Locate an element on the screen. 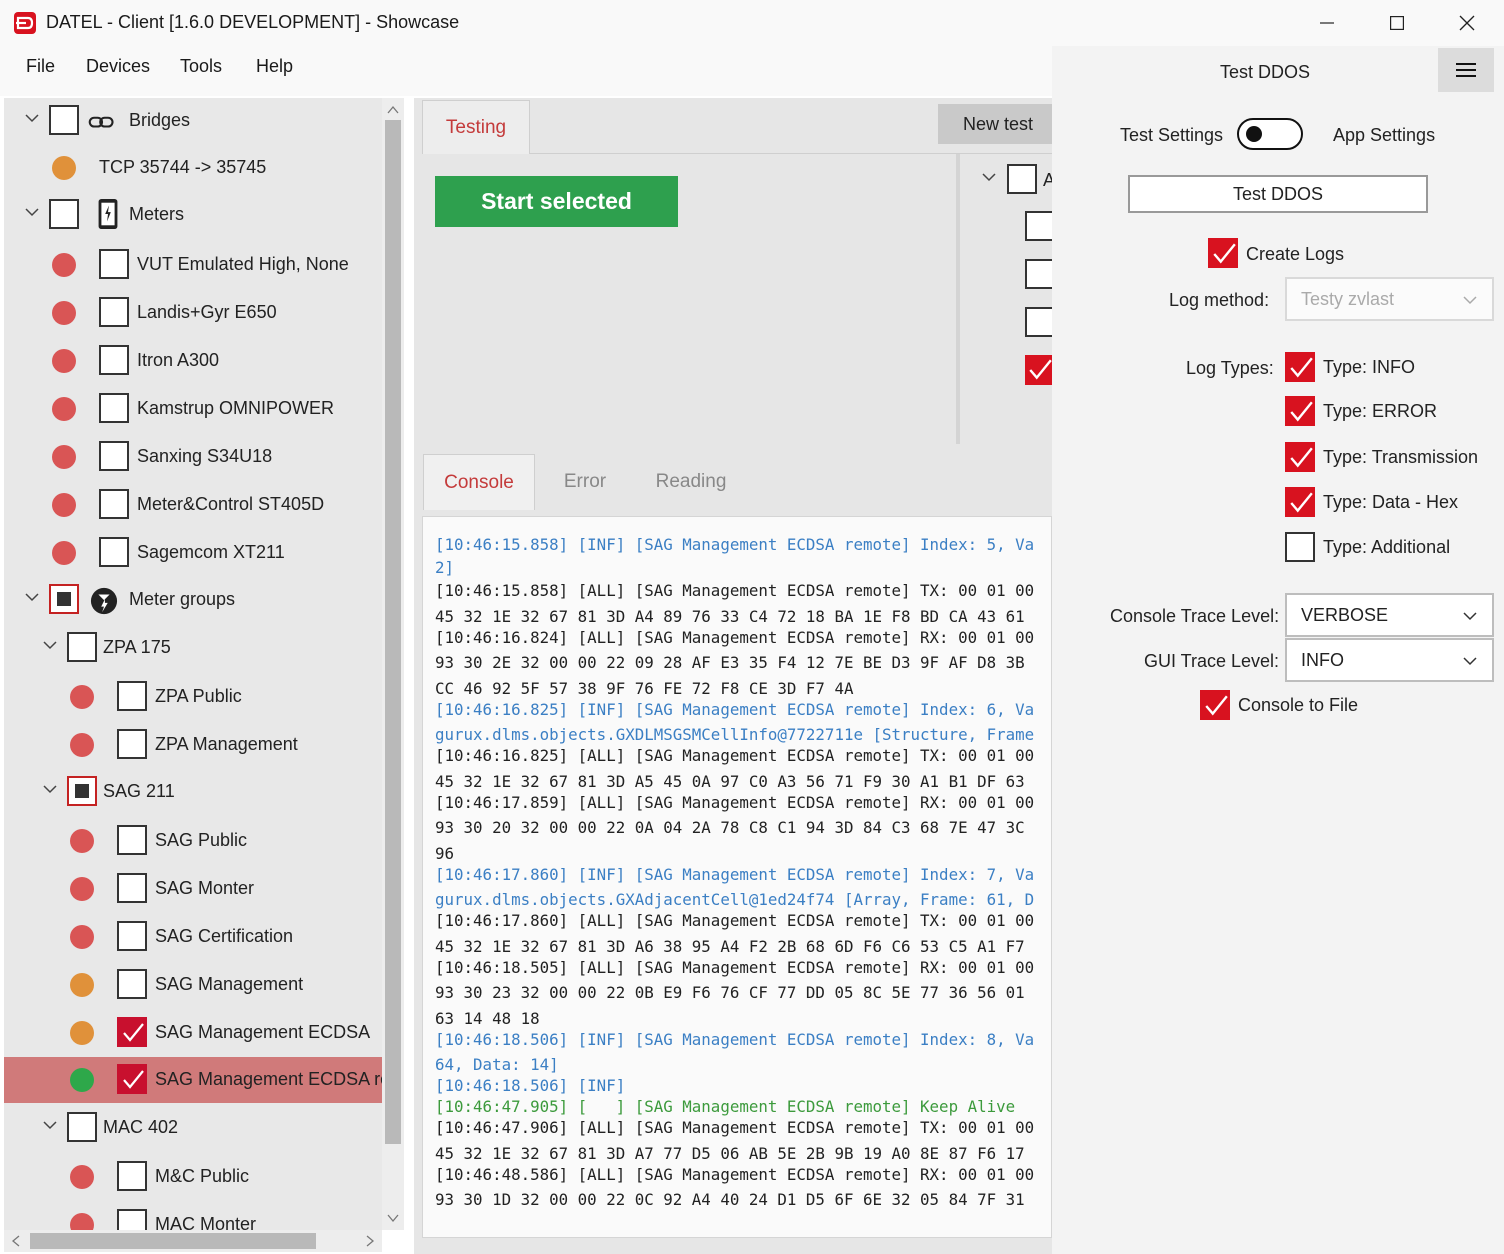 The image size is (1504, 1254). menu-devices: Devices is located at coordinates (118, 66).